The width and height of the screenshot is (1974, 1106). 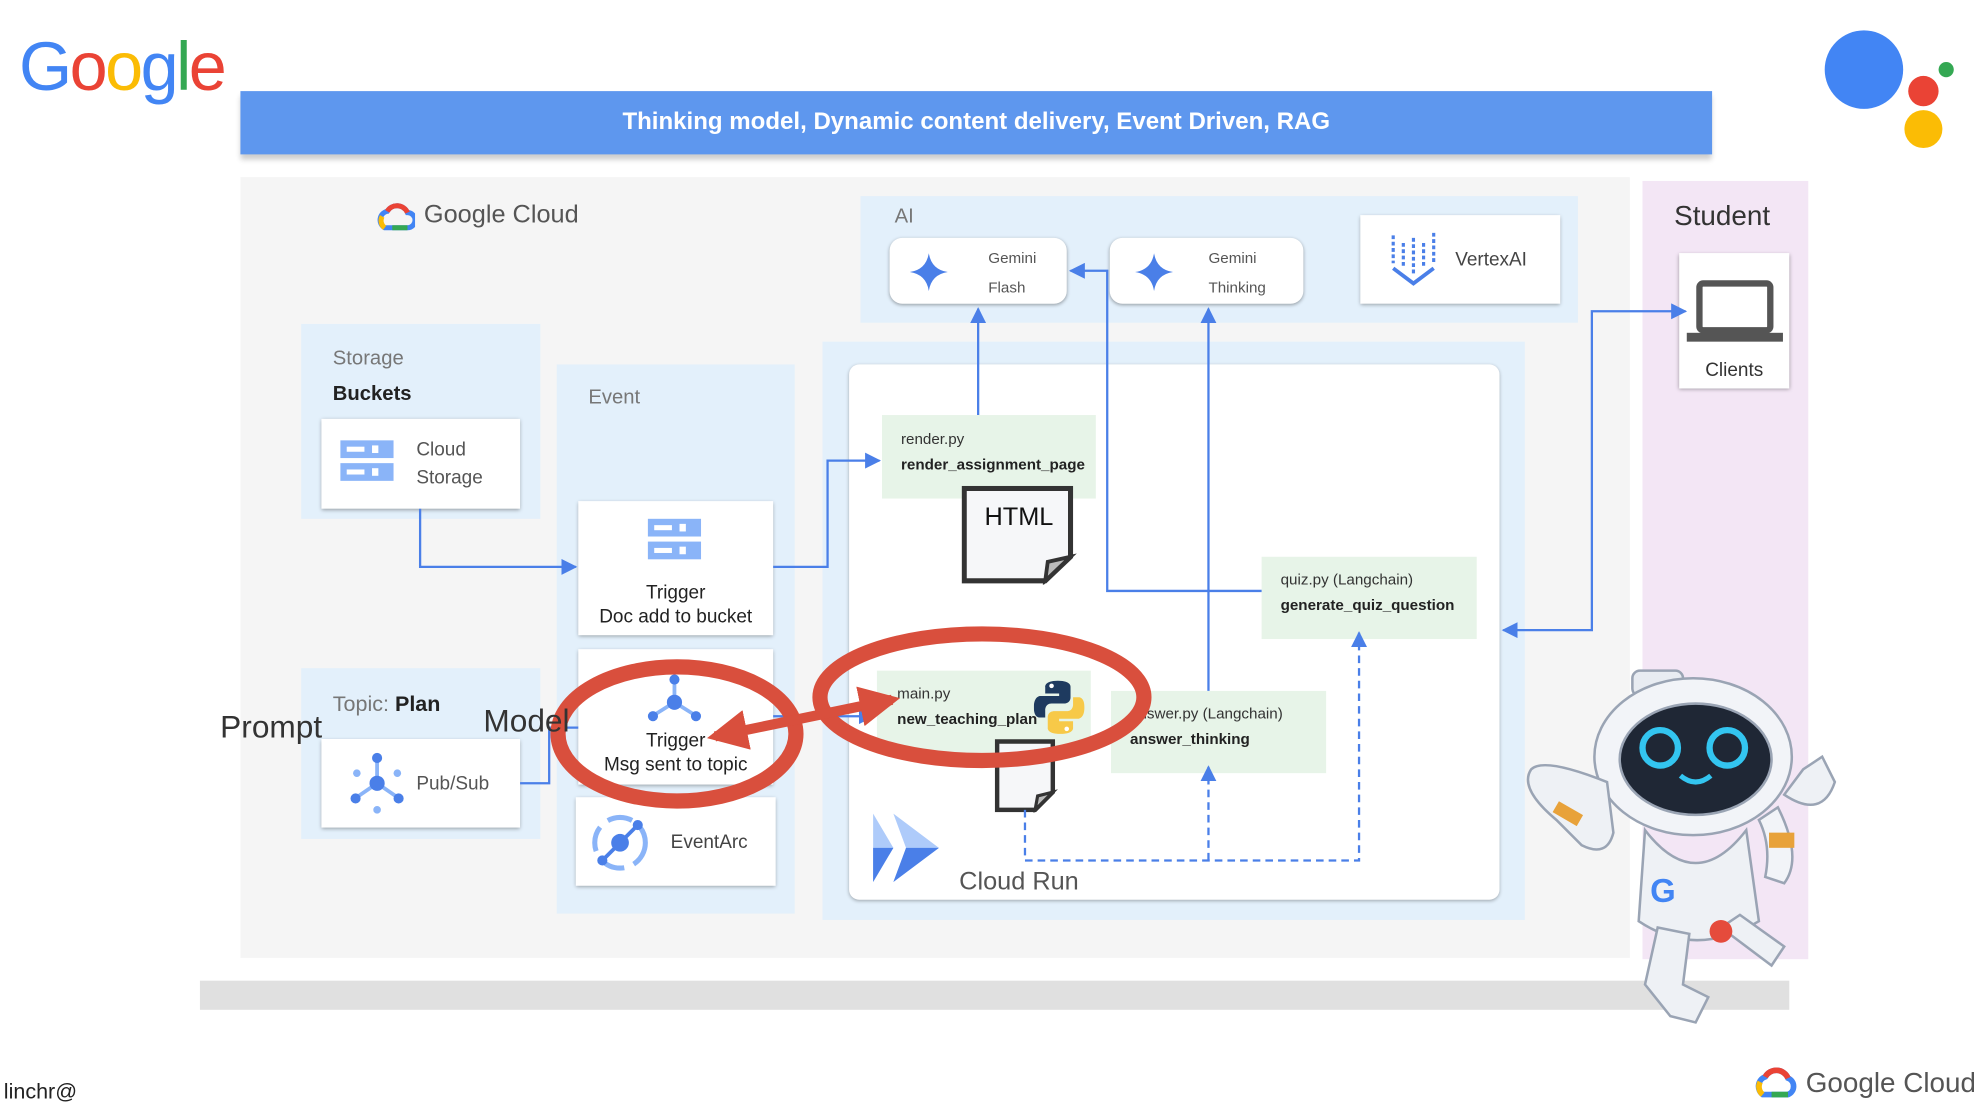 What do you see at coordinates (40, 1091) in the screenshot?
I see `author-label: linchr@` at bounding box center [40, 1091].